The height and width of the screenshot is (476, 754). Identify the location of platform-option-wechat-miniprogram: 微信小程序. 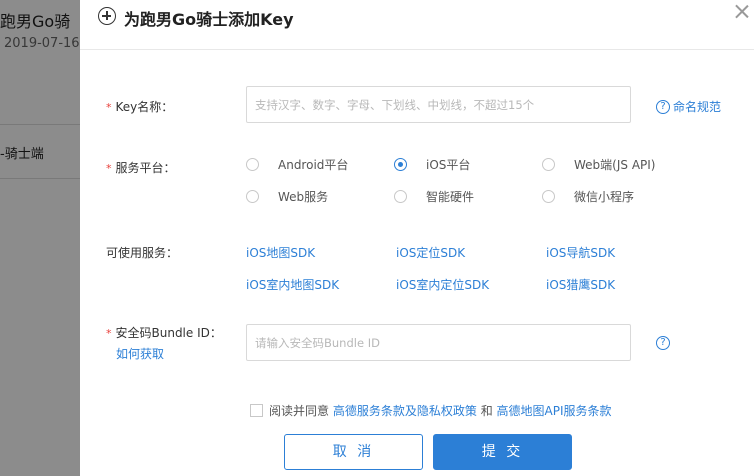
(588, 196).